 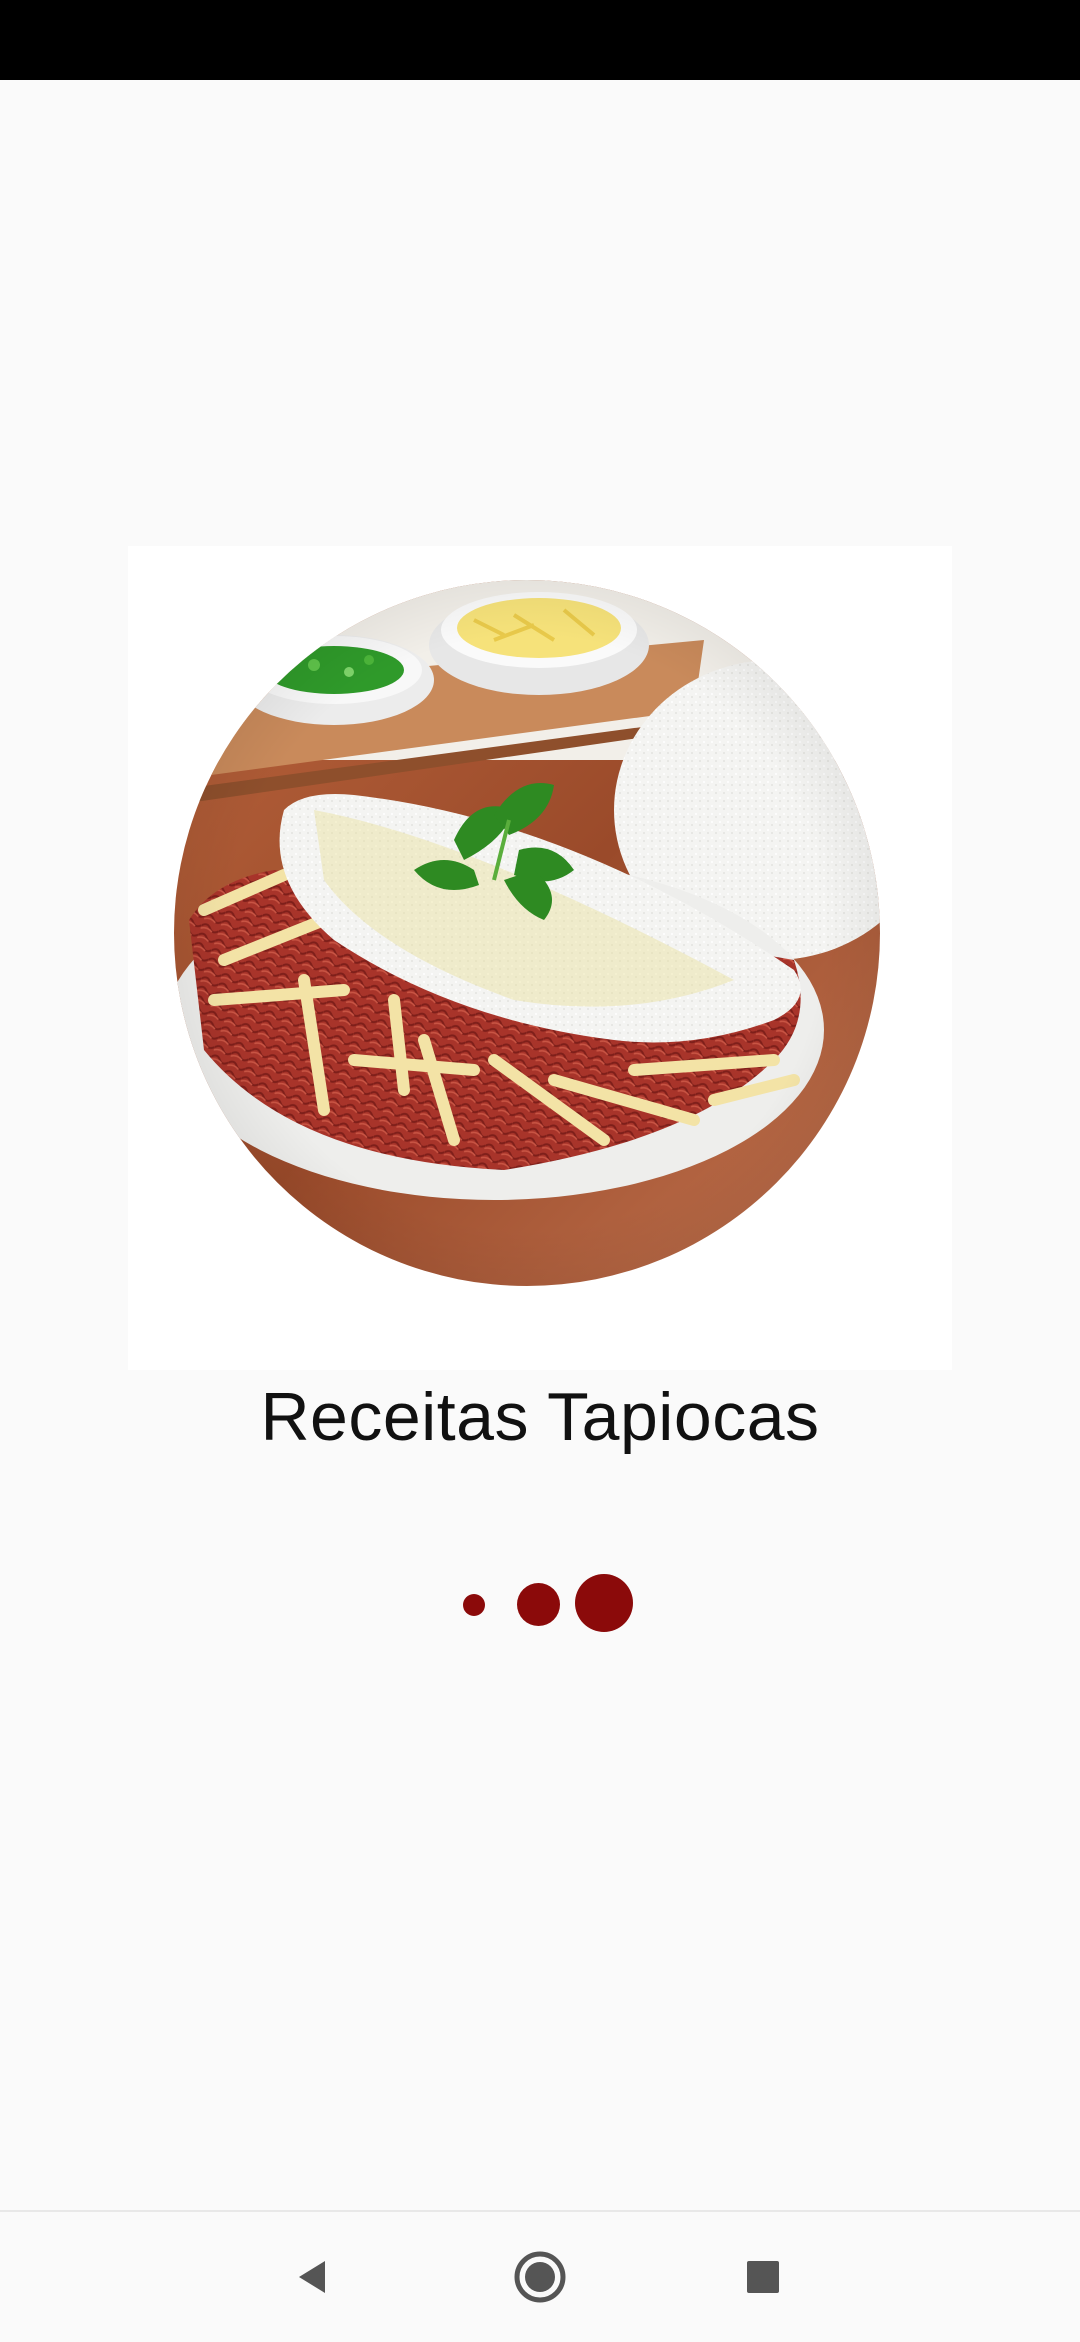 What do you see at coordinates (763, 2277) in the screenshot?
I see `recents-square-icon` at bounding box center [763, 2277].